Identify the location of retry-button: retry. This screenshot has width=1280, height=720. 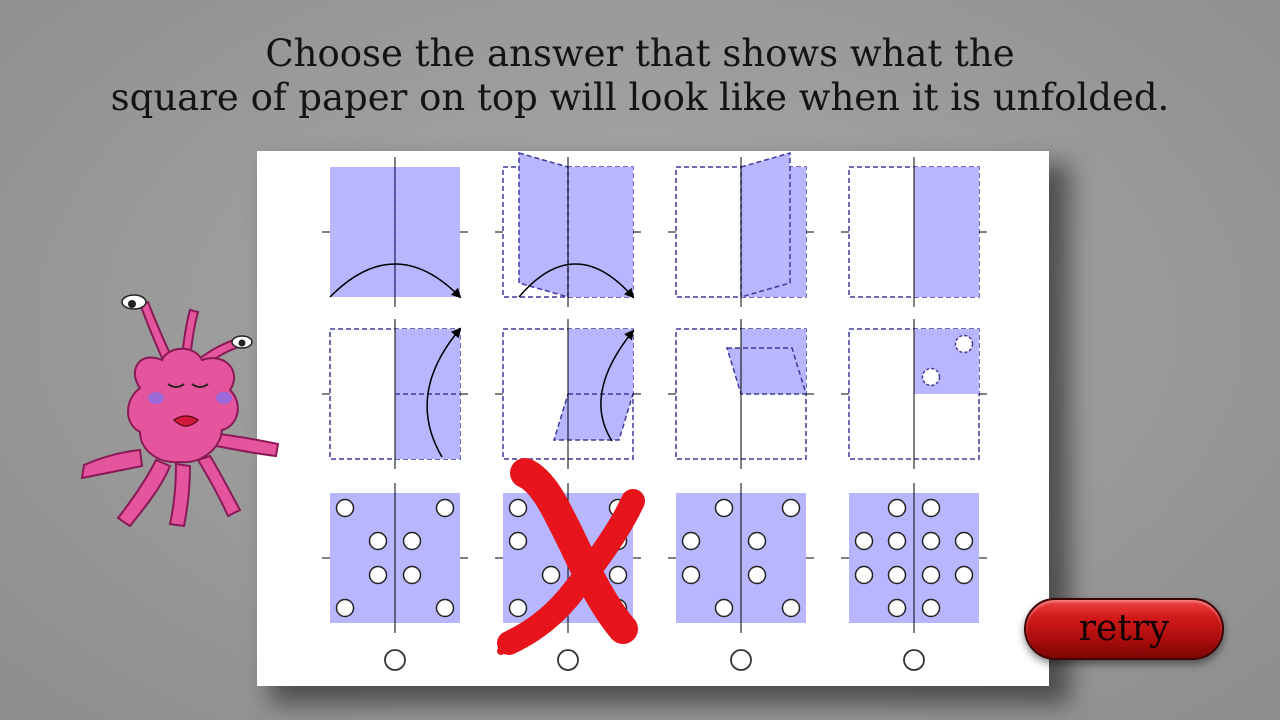
(1124, 629).